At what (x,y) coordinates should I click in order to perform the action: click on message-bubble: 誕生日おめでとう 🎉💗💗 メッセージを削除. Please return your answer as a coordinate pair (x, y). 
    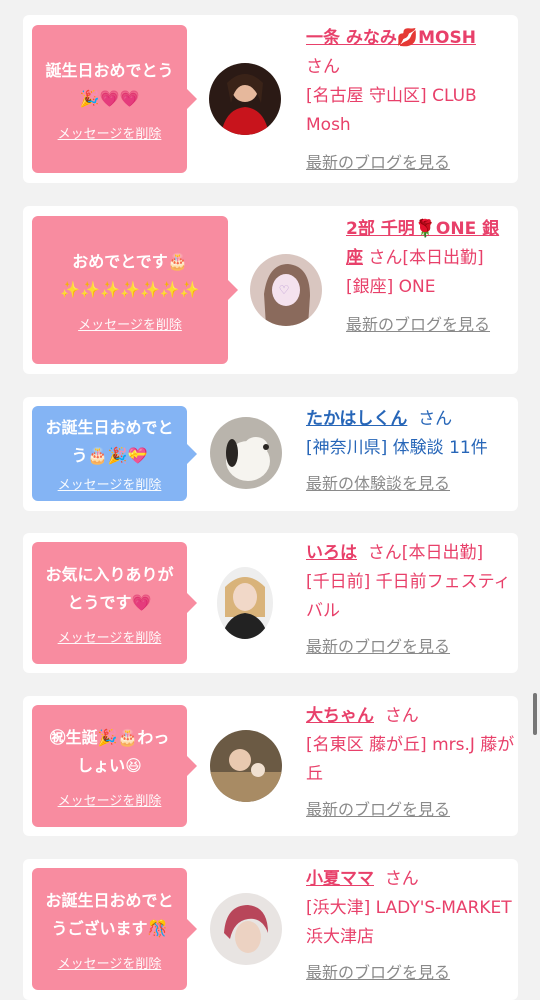
    Looking at the image, I should click on (114, 99).